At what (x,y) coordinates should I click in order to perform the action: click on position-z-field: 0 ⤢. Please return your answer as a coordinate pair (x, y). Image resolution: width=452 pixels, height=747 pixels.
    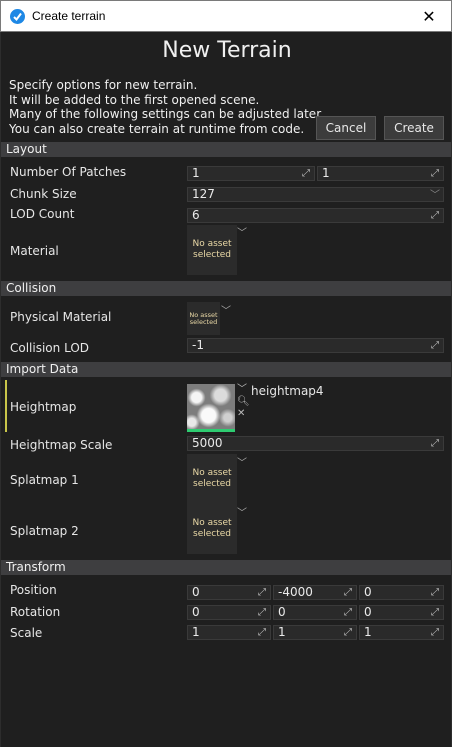
    Looking at the image, I should click on (401, 592).